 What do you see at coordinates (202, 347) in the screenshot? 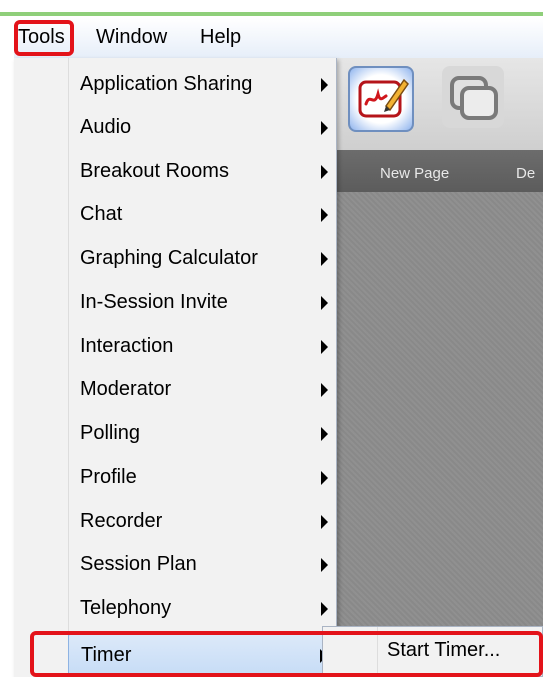
I see `menu-item-interaction: Interaction` at bounding box center [202, 347].